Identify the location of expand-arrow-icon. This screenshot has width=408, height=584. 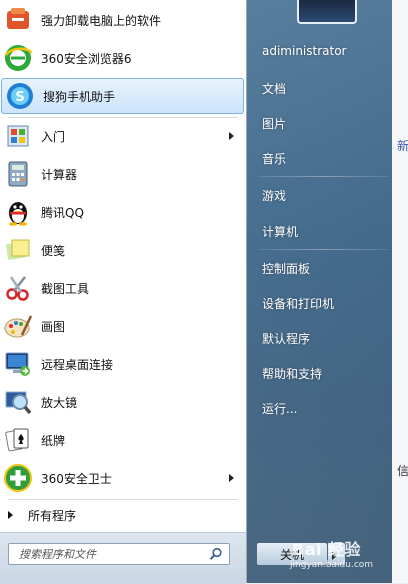
(10, 515).